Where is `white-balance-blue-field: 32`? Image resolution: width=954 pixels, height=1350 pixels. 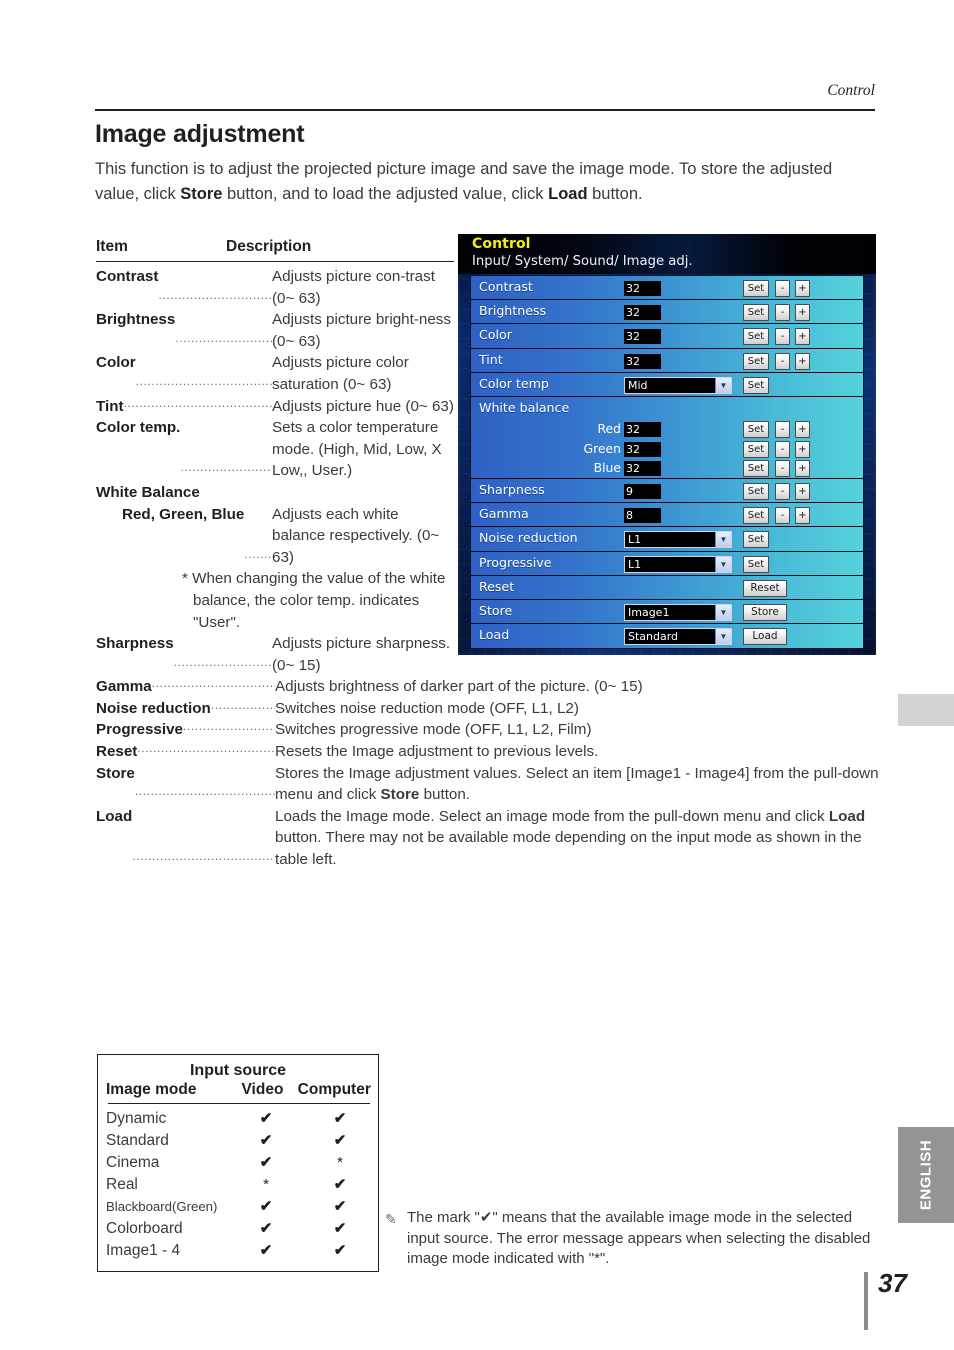
white-balance-blue-field: 32 is located at coordinates (642, 468).